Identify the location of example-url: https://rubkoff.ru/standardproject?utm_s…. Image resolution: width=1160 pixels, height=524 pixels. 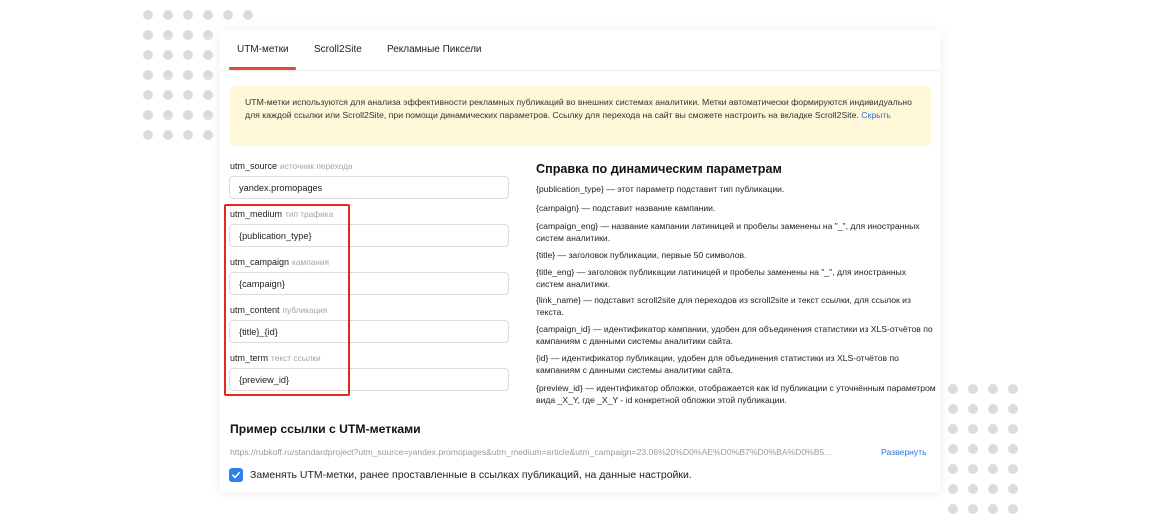
(531, 452).